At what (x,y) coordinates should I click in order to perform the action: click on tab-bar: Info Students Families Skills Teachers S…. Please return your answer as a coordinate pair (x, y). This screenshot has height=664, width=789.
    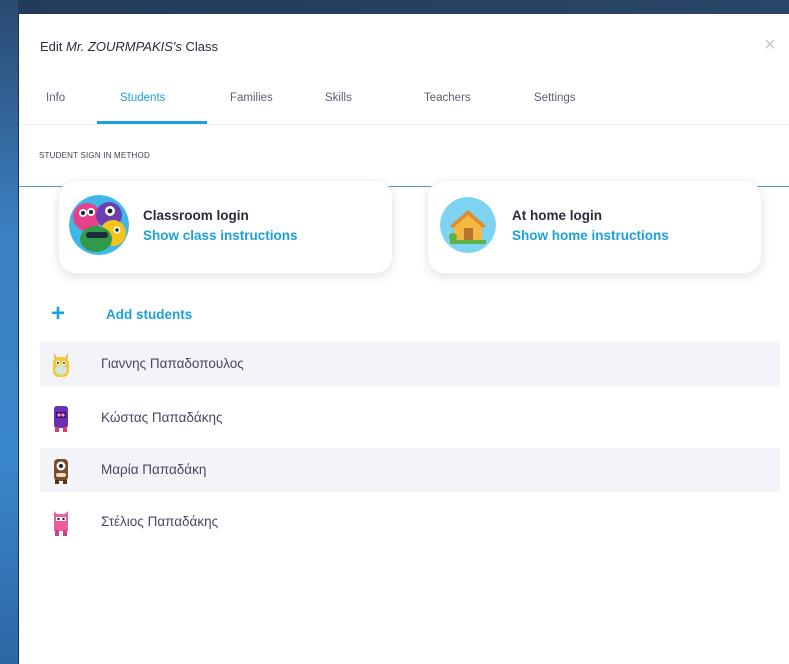
    Looking at the image, I should click on (404, 104).